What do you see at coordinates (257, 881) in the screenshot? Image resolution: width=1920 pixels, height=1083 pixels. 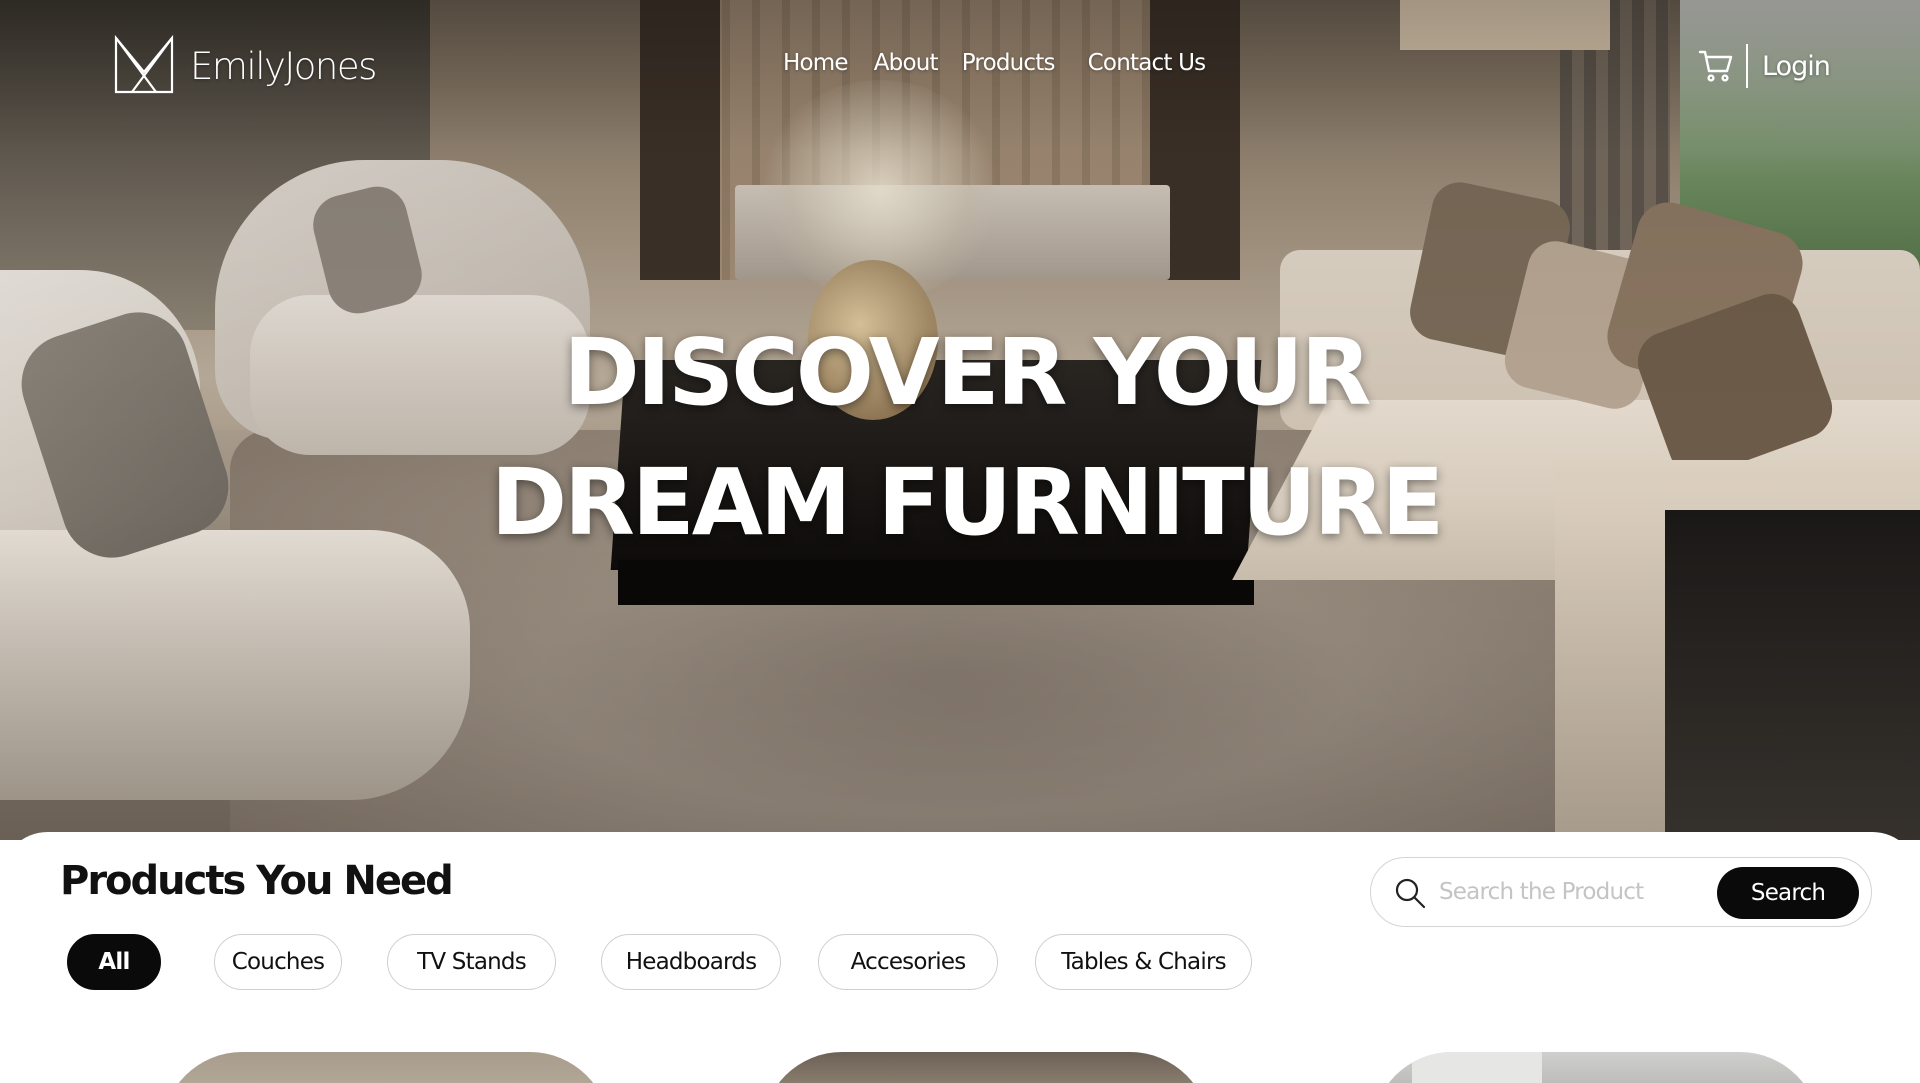 I see `section-title: Products You Need` at bounding box center [257, 881].